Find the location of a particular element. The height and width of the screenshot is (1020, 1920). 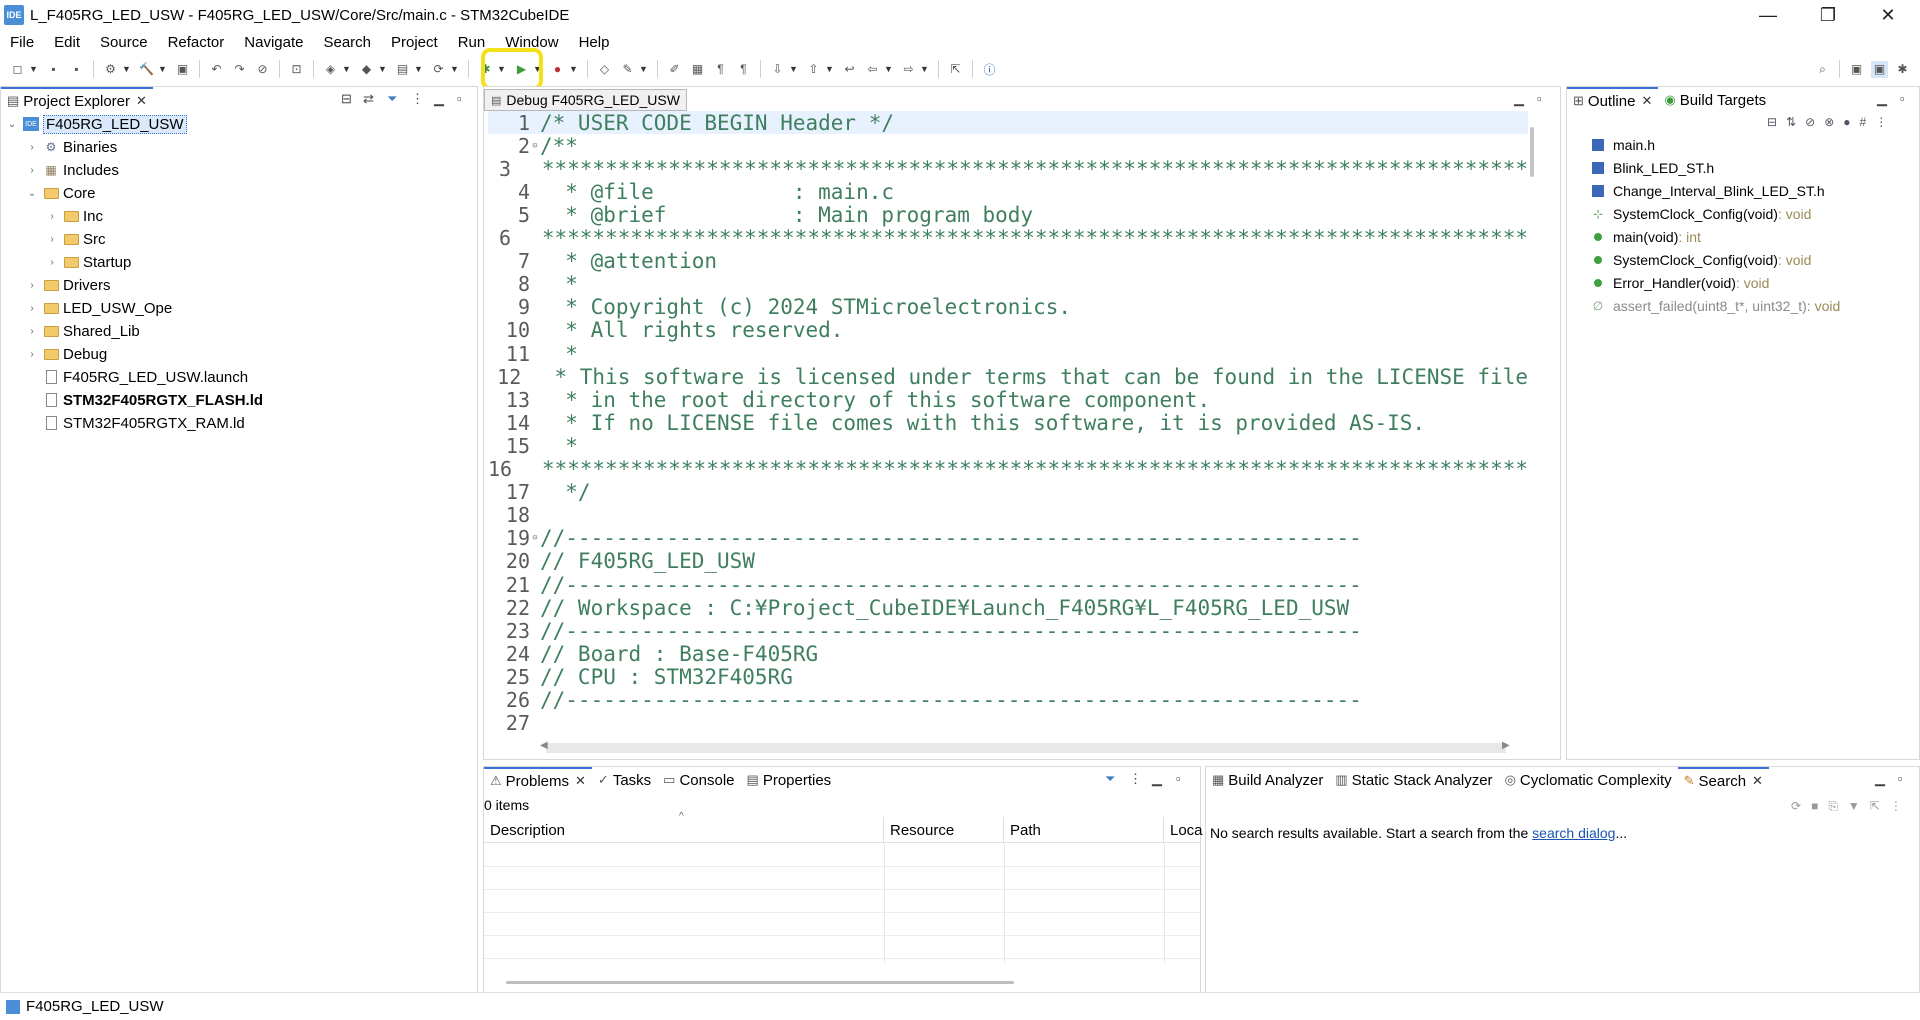

problems-filter-icon: ⏷ is located at coordinates (1110, 779).